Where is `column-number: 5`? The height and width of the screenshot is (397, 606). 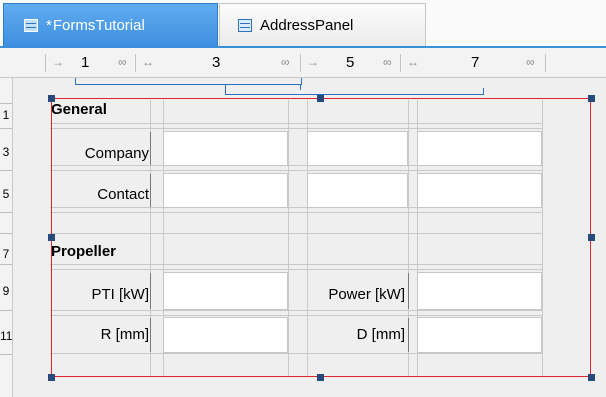 column-number: 5 is located at coordinates (350, 62).